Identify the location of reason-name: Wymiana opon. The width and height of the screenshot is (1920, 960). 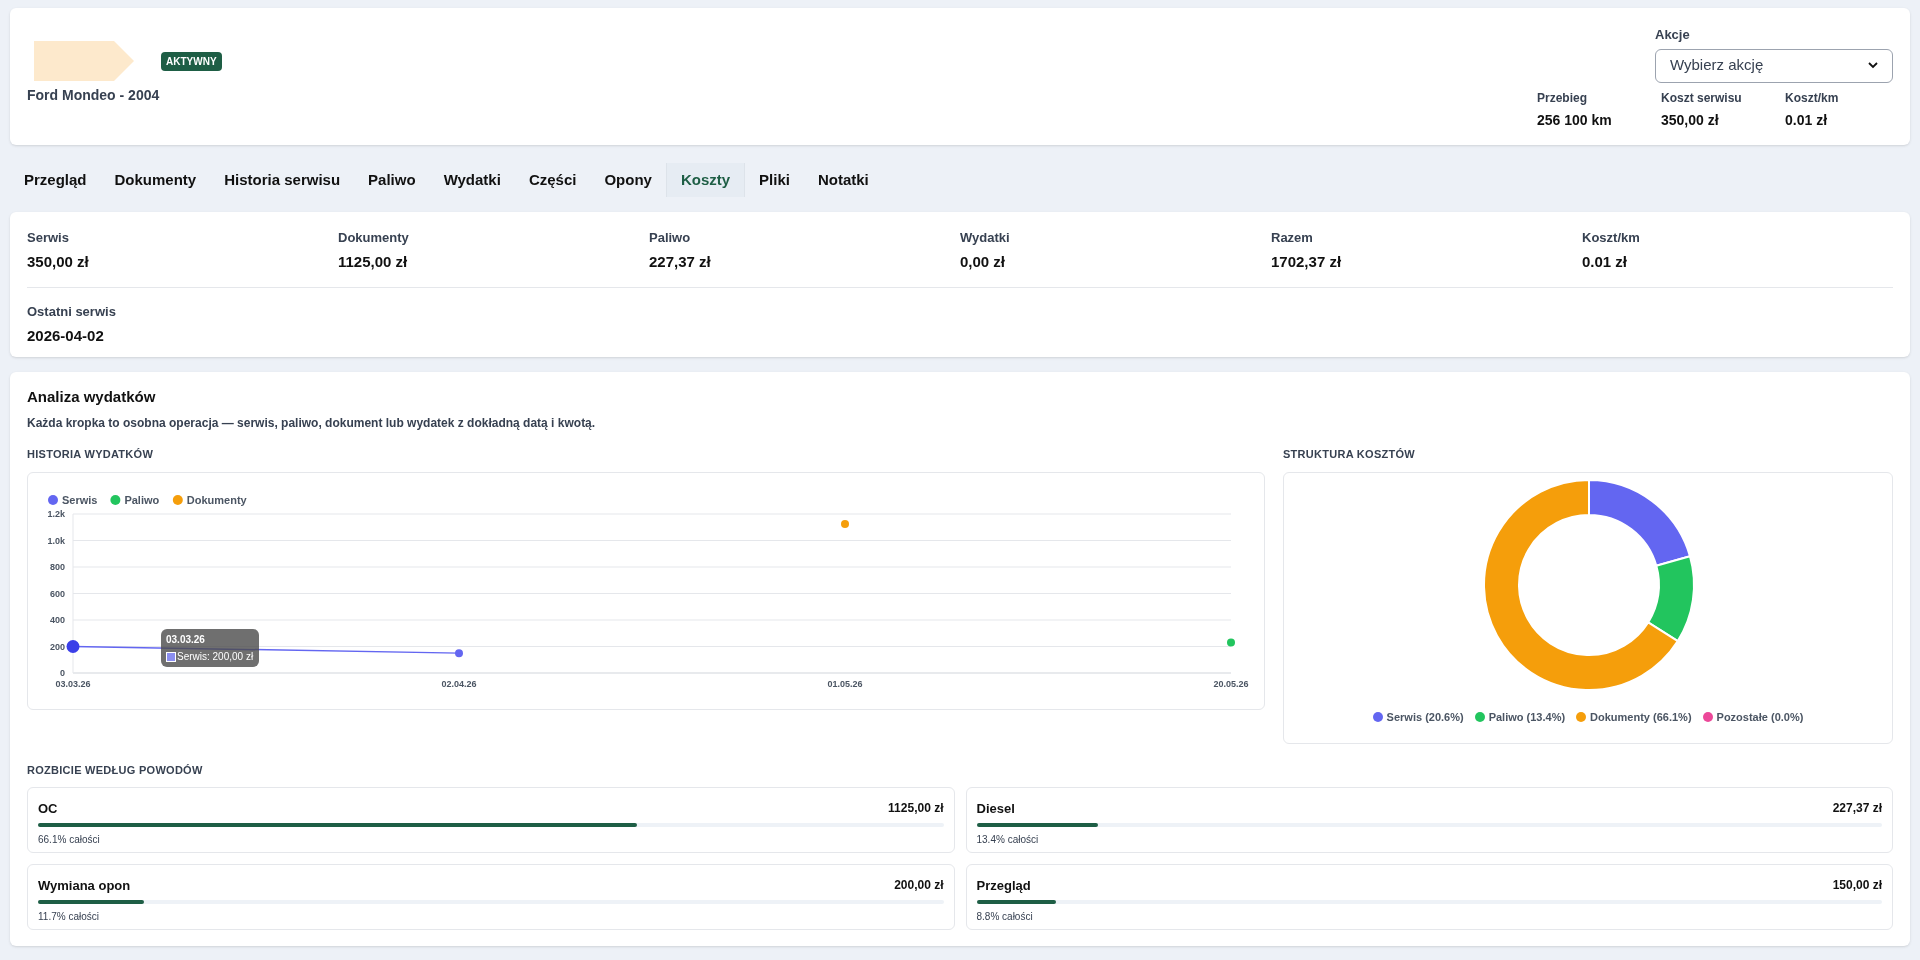
(84, 885).